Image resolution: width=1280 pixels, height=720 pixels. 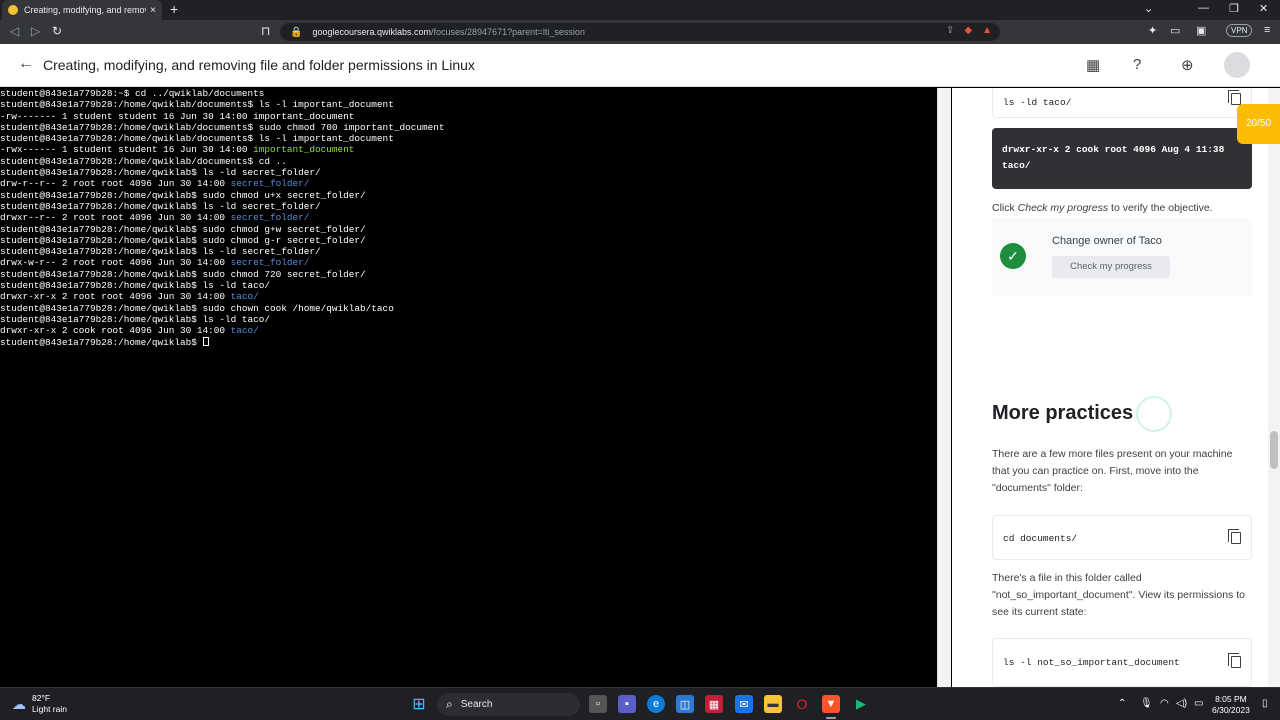 I want to click on browser-tab: Creating, modifying, and removin ×, so click(x=82, y=10).